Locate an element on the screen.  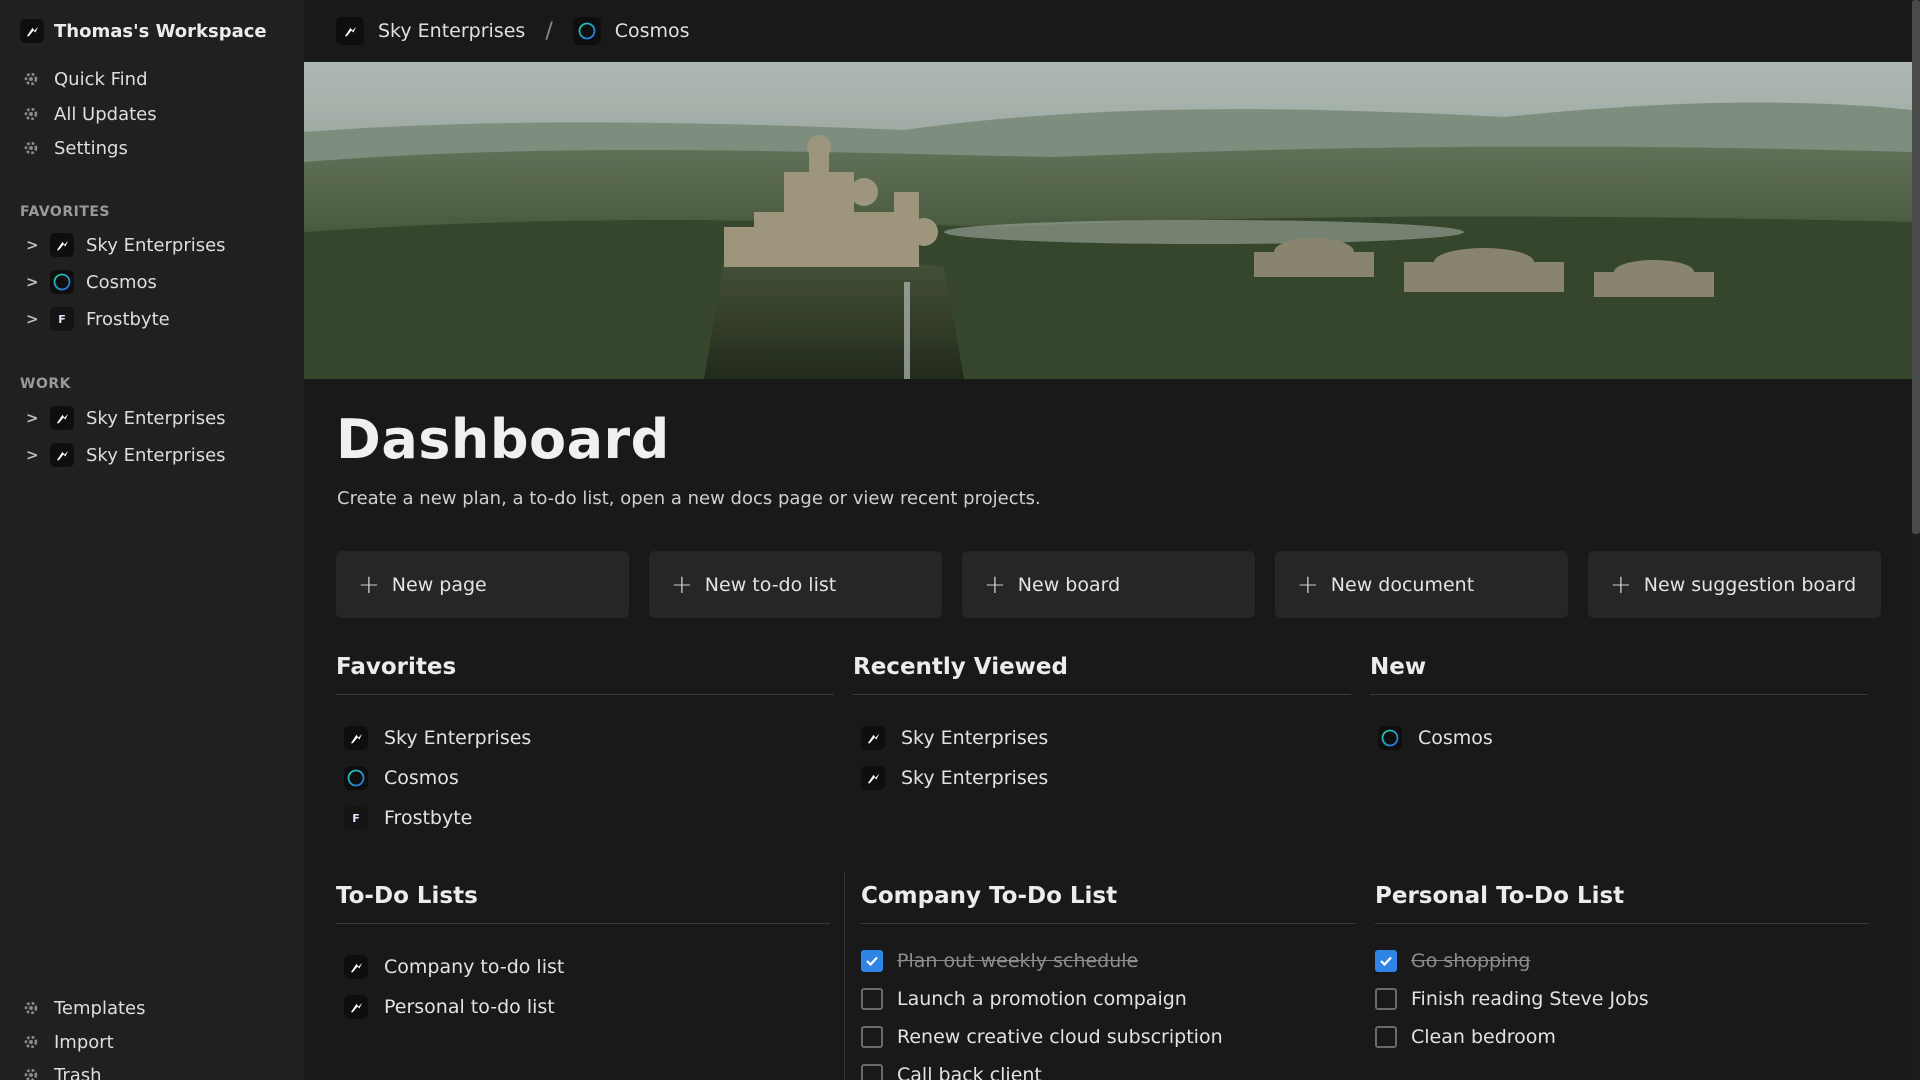
sidebar-item-import: Import is located at coordinates (68, 1042).